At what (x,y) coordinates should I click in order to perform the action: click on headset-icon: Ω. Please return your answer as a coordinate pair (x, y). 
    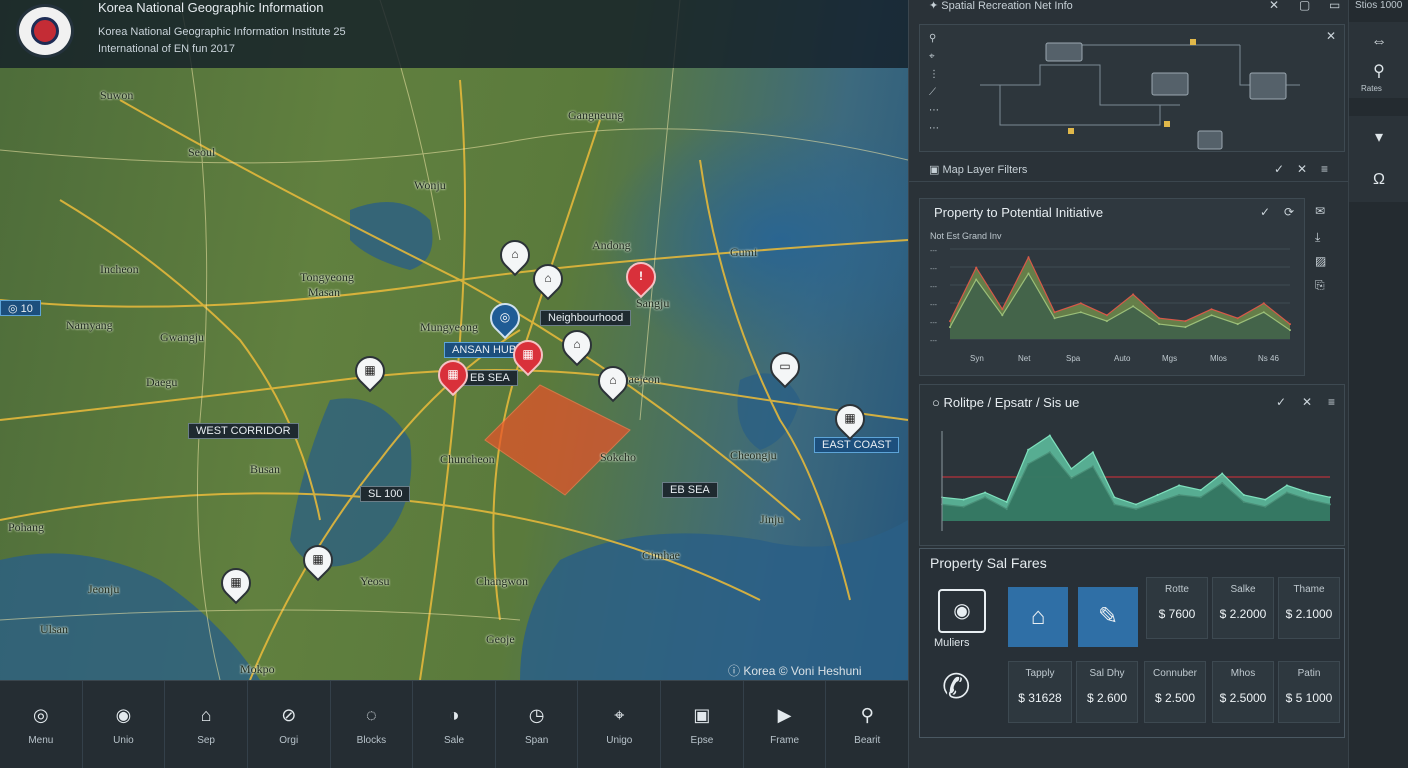
    Looking at the image, I should click on (1379, 180).